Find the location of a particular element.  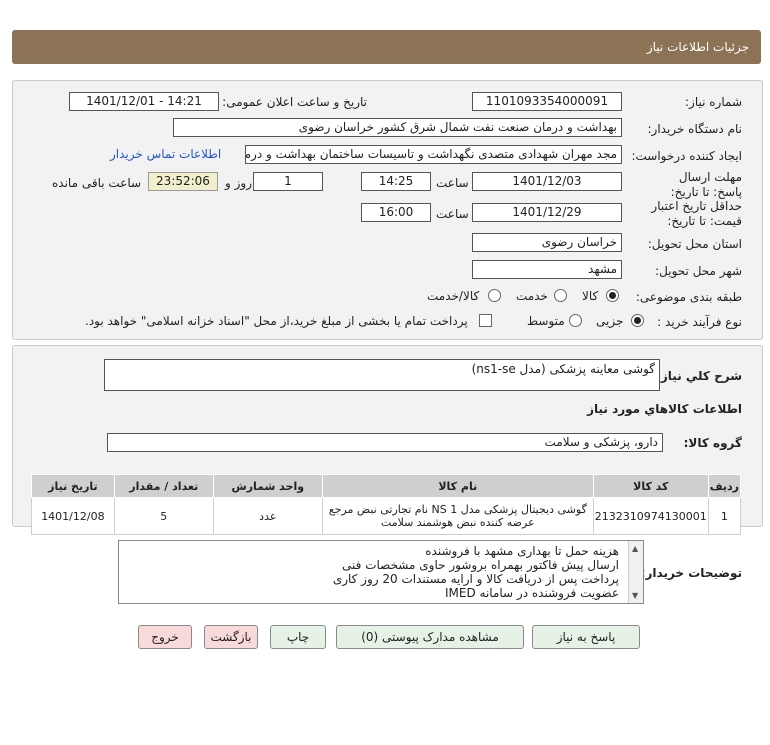

purchase-minor-radio is located at coordinates (637, 320).